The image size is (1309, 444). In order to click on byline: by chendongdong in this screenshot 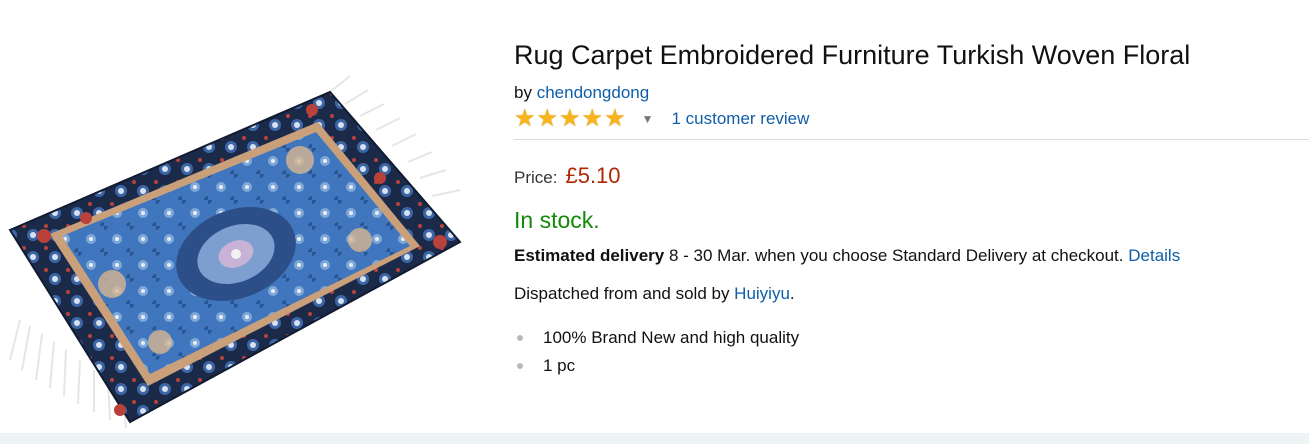, I will do `click(911, 93)`.